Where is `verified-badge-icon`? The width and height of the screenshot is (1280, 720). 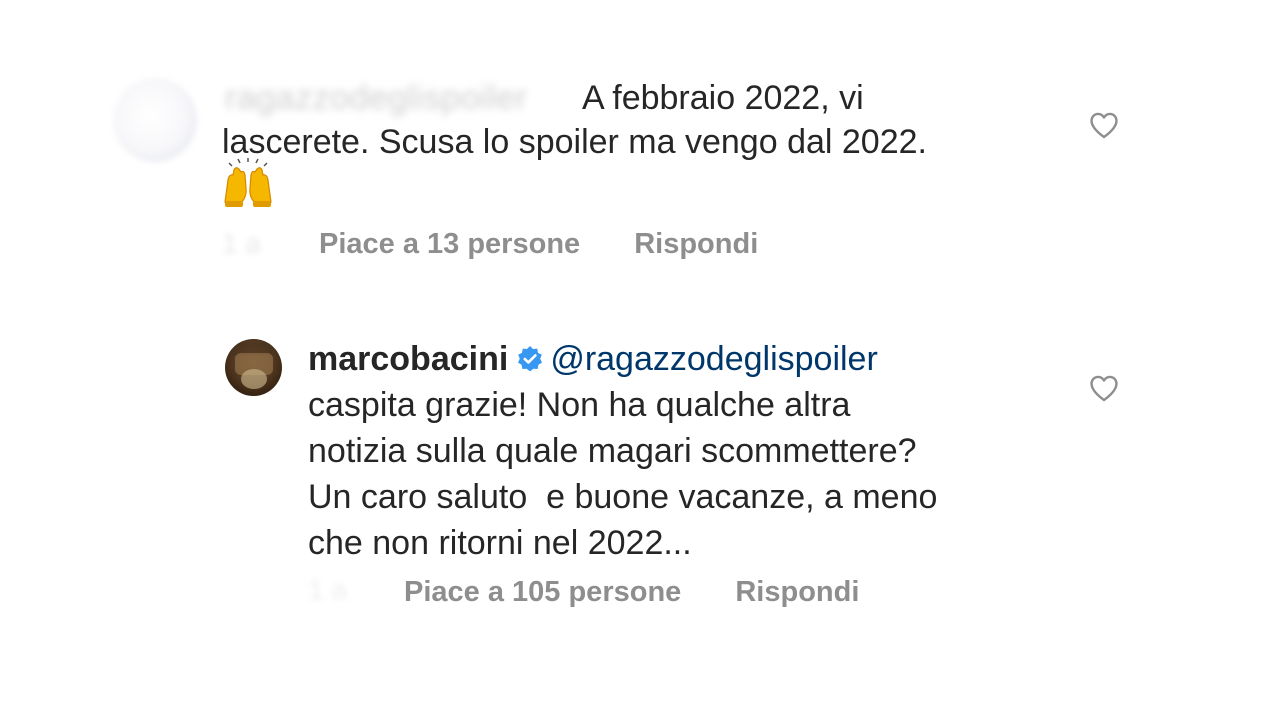 verified-badge-icon is located at coordinates (530, 355).